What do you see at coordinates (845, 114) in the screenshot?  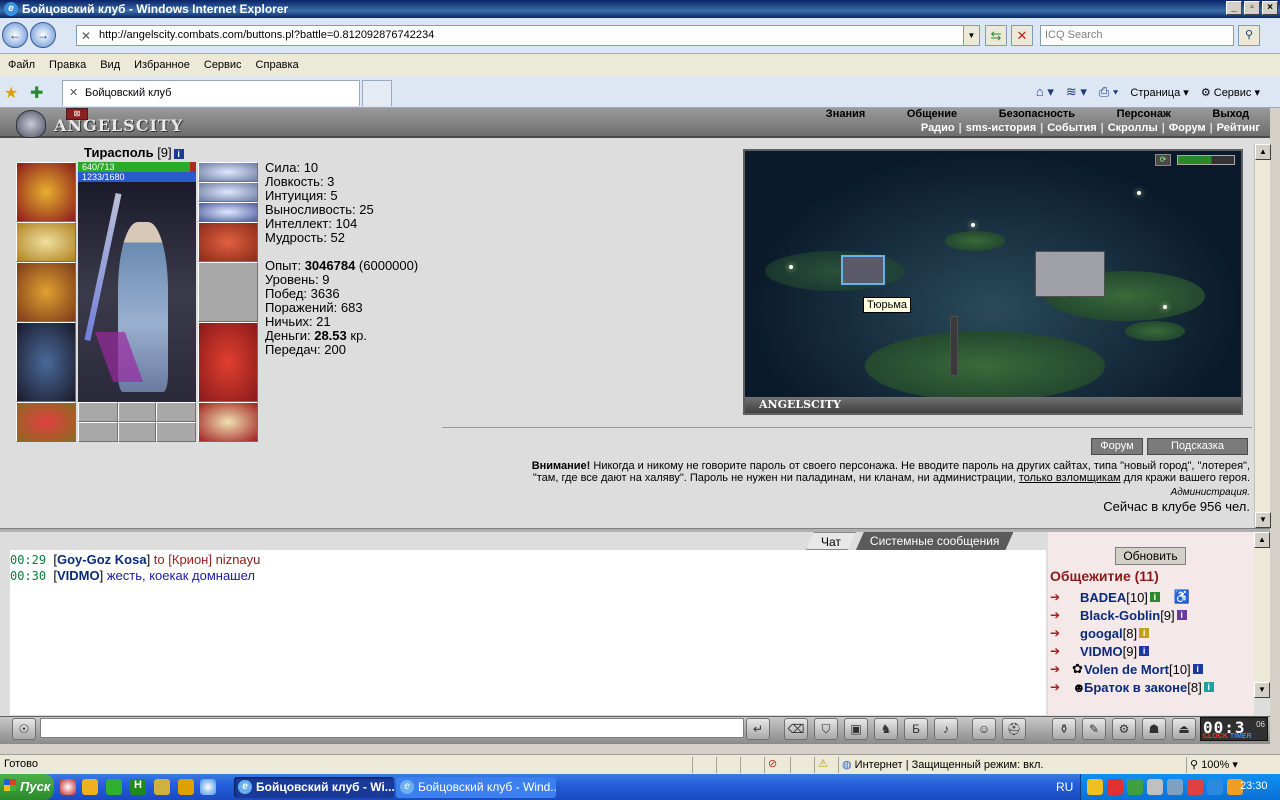 I see `nav-knowledge: Знания` at bounding box center [845, 114].